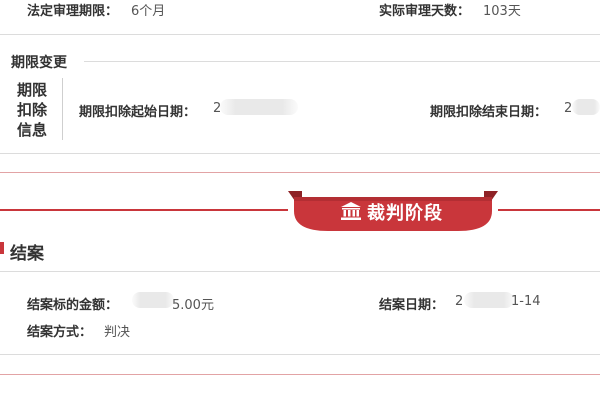 The image size is (600, 401). What do you see at coordinates (405, 213) in the screenshot?
I see `stage-banner-label: 裁判阶段` at bounding box center [405, 213].